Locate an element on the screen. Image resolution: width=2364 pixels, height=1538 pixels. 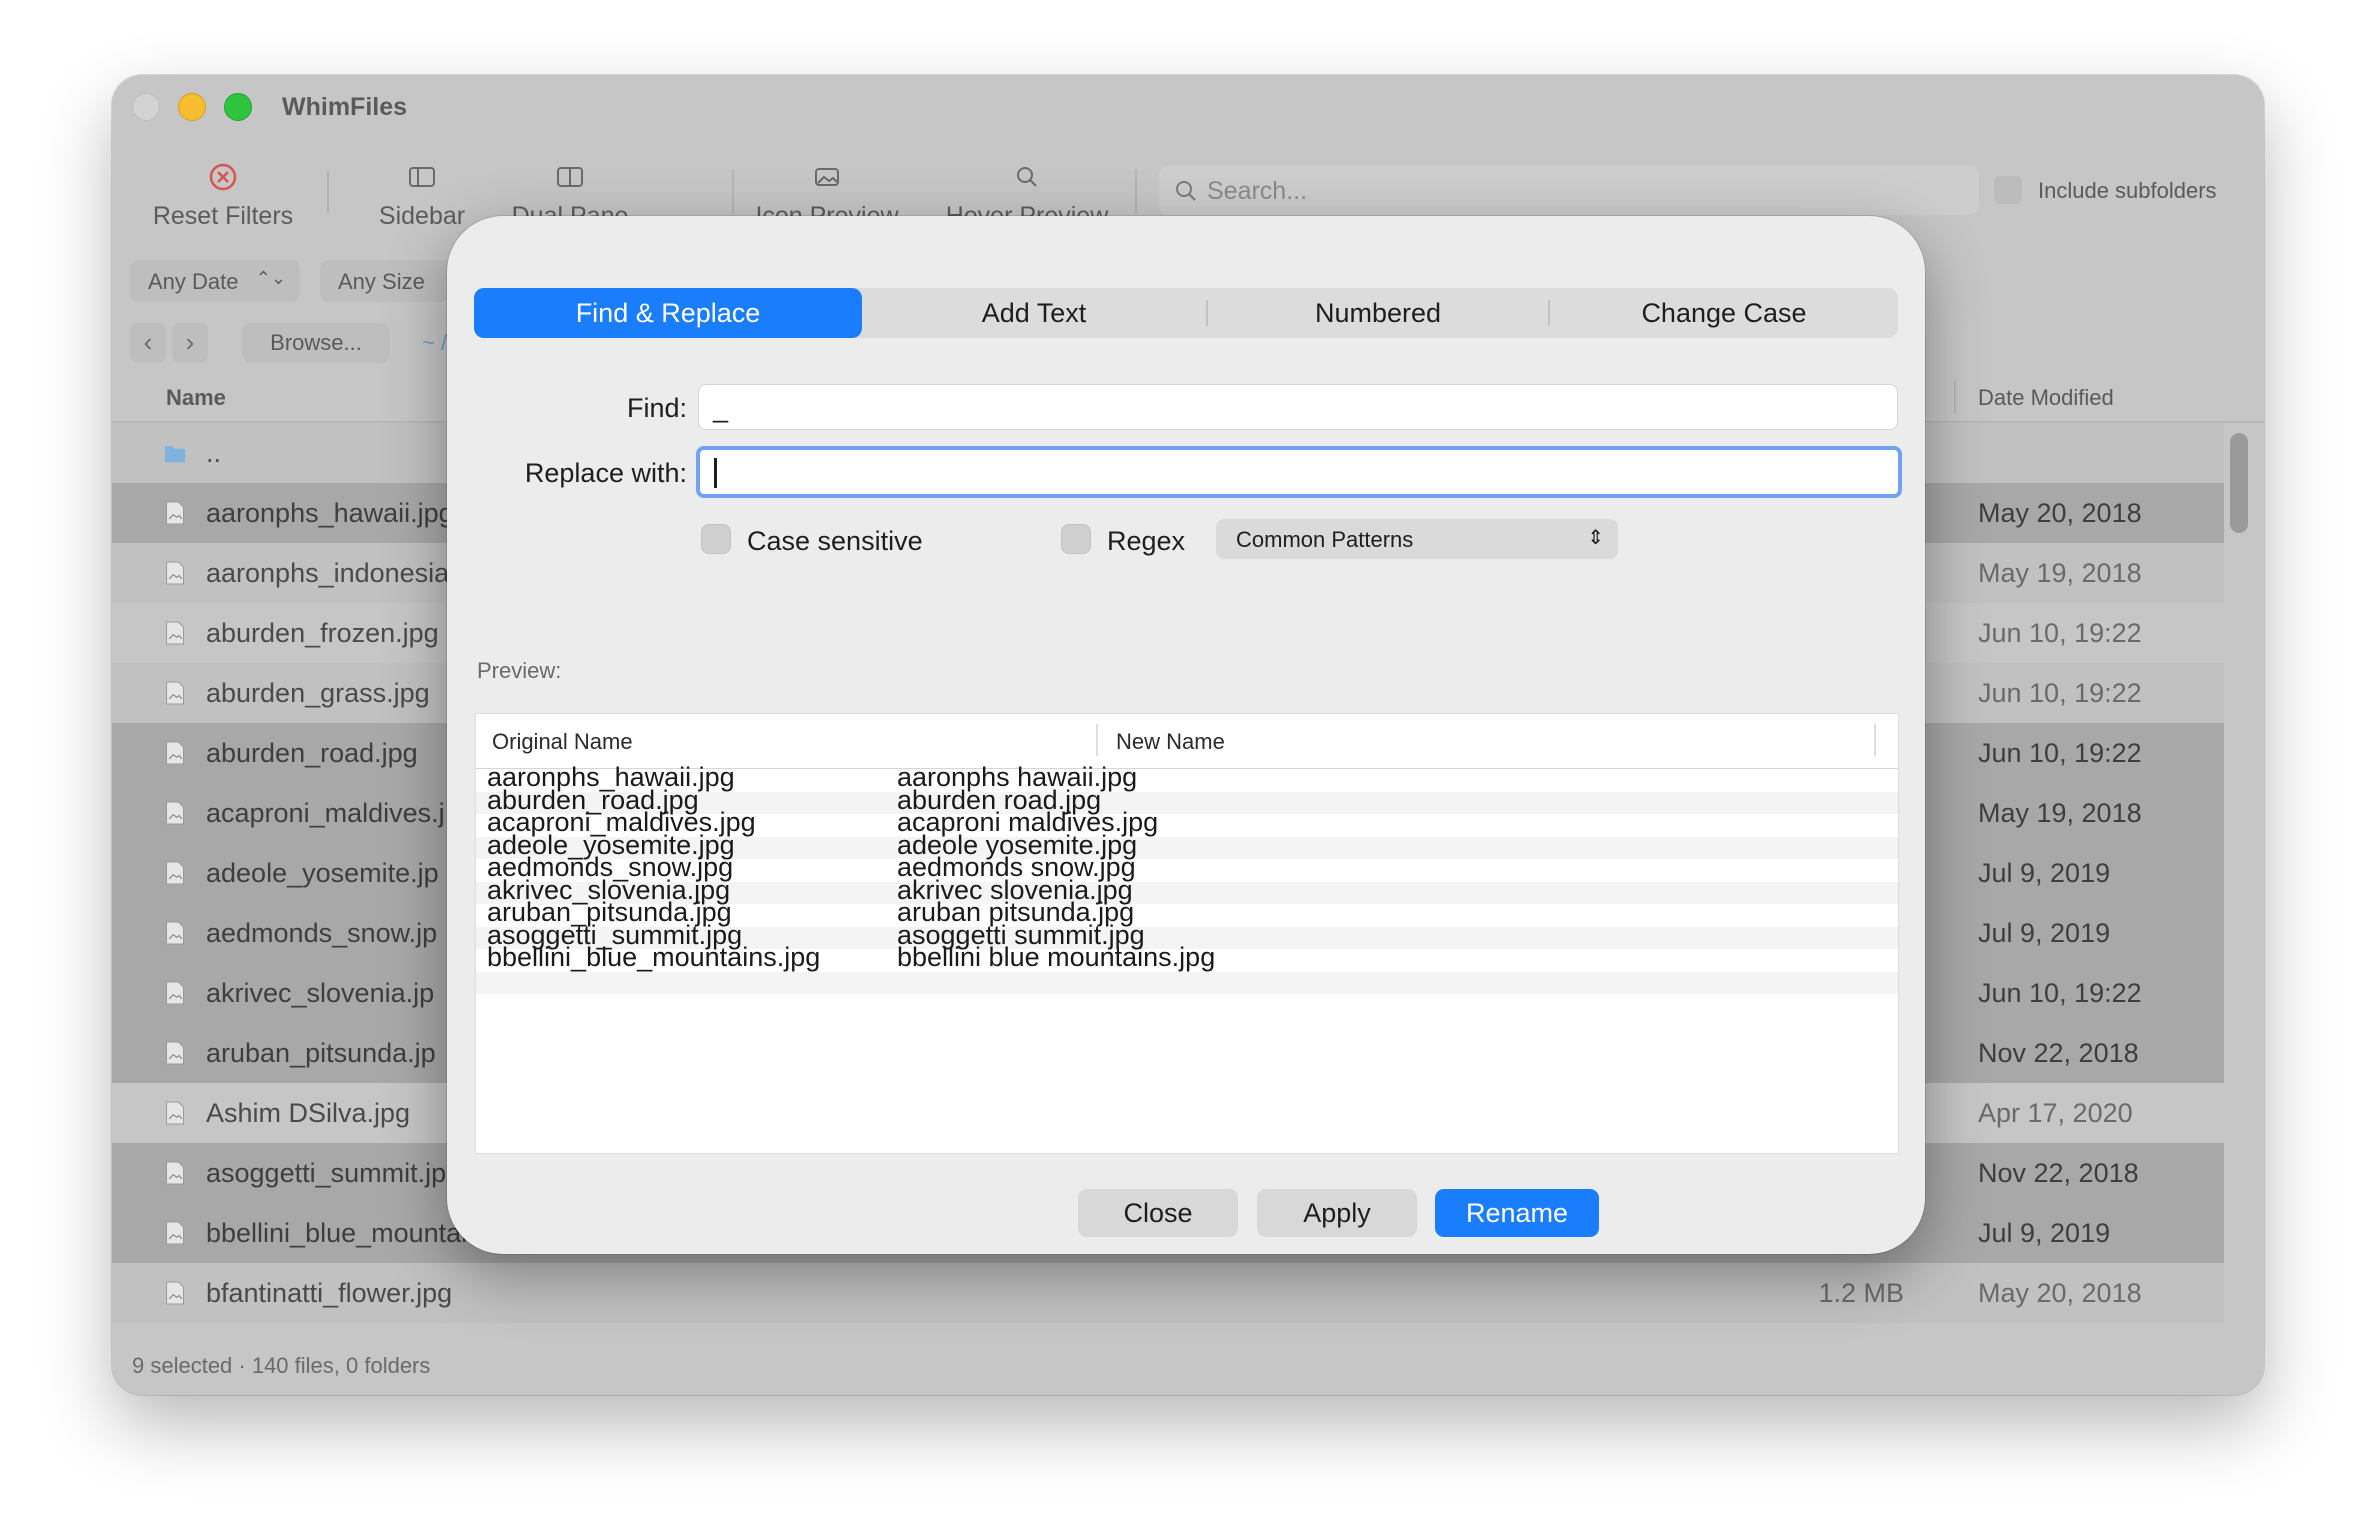
file-name: aruban_pitsunda.jp is located at coordinates (321, 1053).